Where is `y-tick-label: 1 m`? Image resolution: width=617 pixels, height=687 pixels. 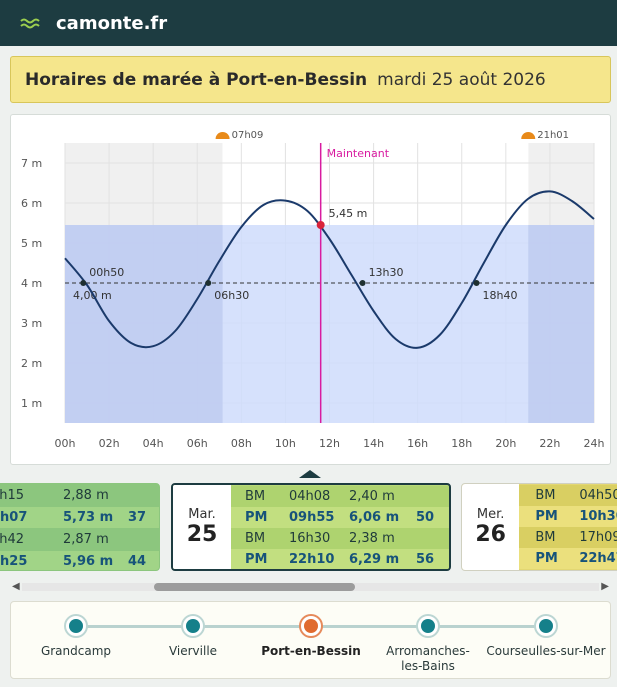 y-tick-label: 1 m is located at coordinates (31, 403).